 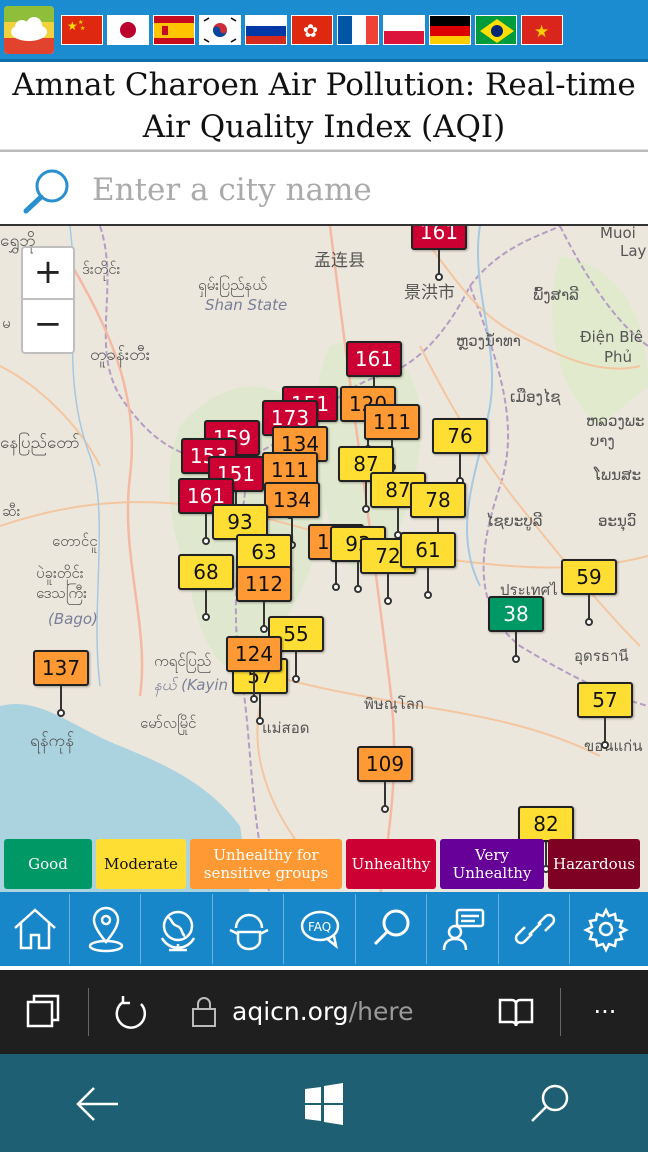 What do you see at coordinates (168, 723) in the screenshot?
I see `map-label: မော်လမြိုင်` at bounding box center [168, 723].